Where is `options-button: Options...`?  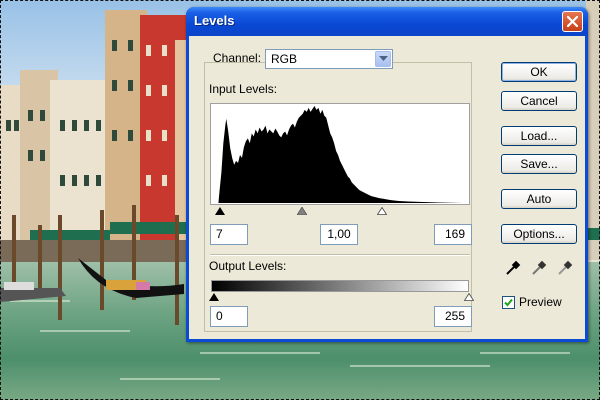
options-button: Options... is located at coordinates (539, 234).